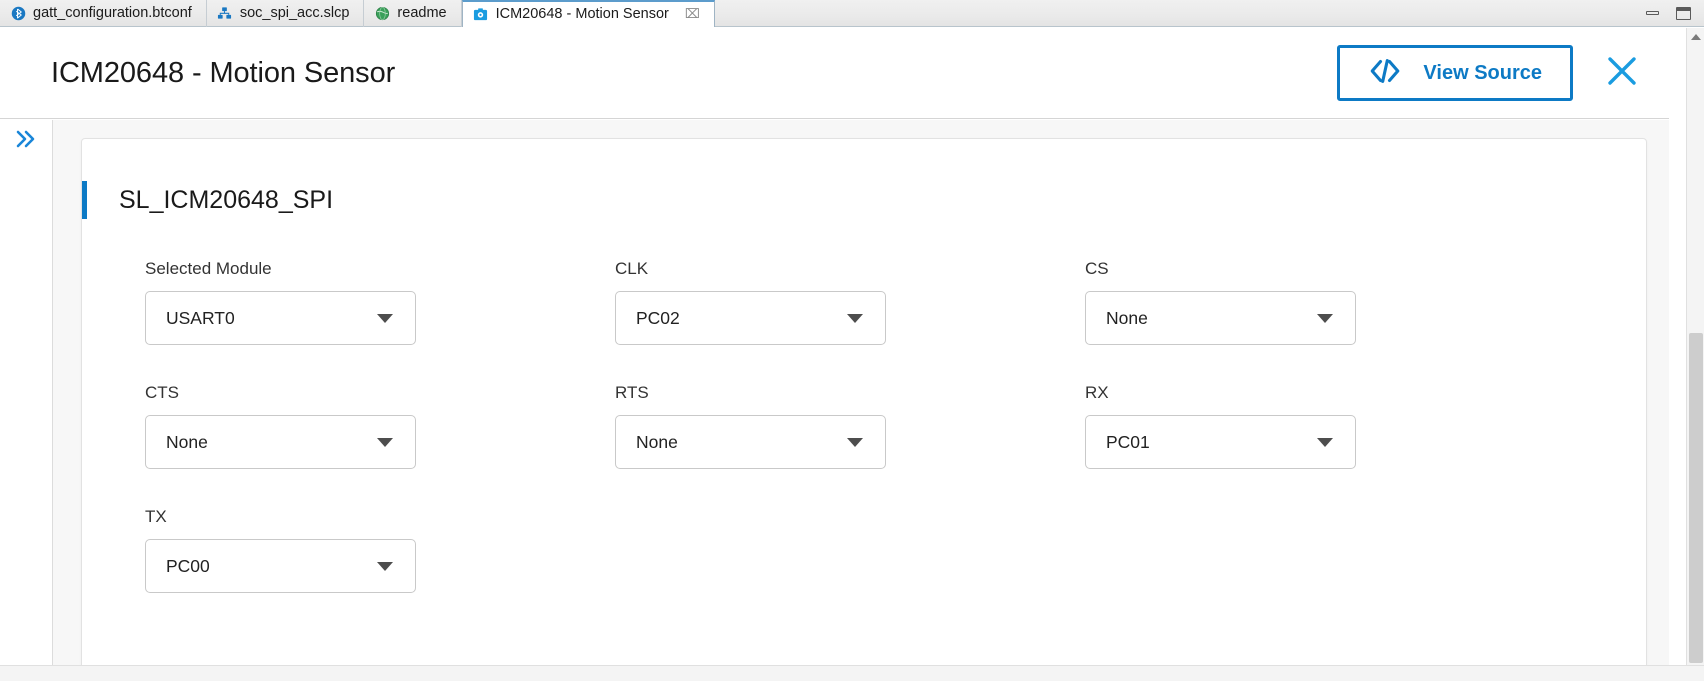 This screenshot has height=681, width=1704. What do you see at coordinates (18, 14) in the screenshot?
I see `bluetooth-icon` at bounding box center [18, 14].